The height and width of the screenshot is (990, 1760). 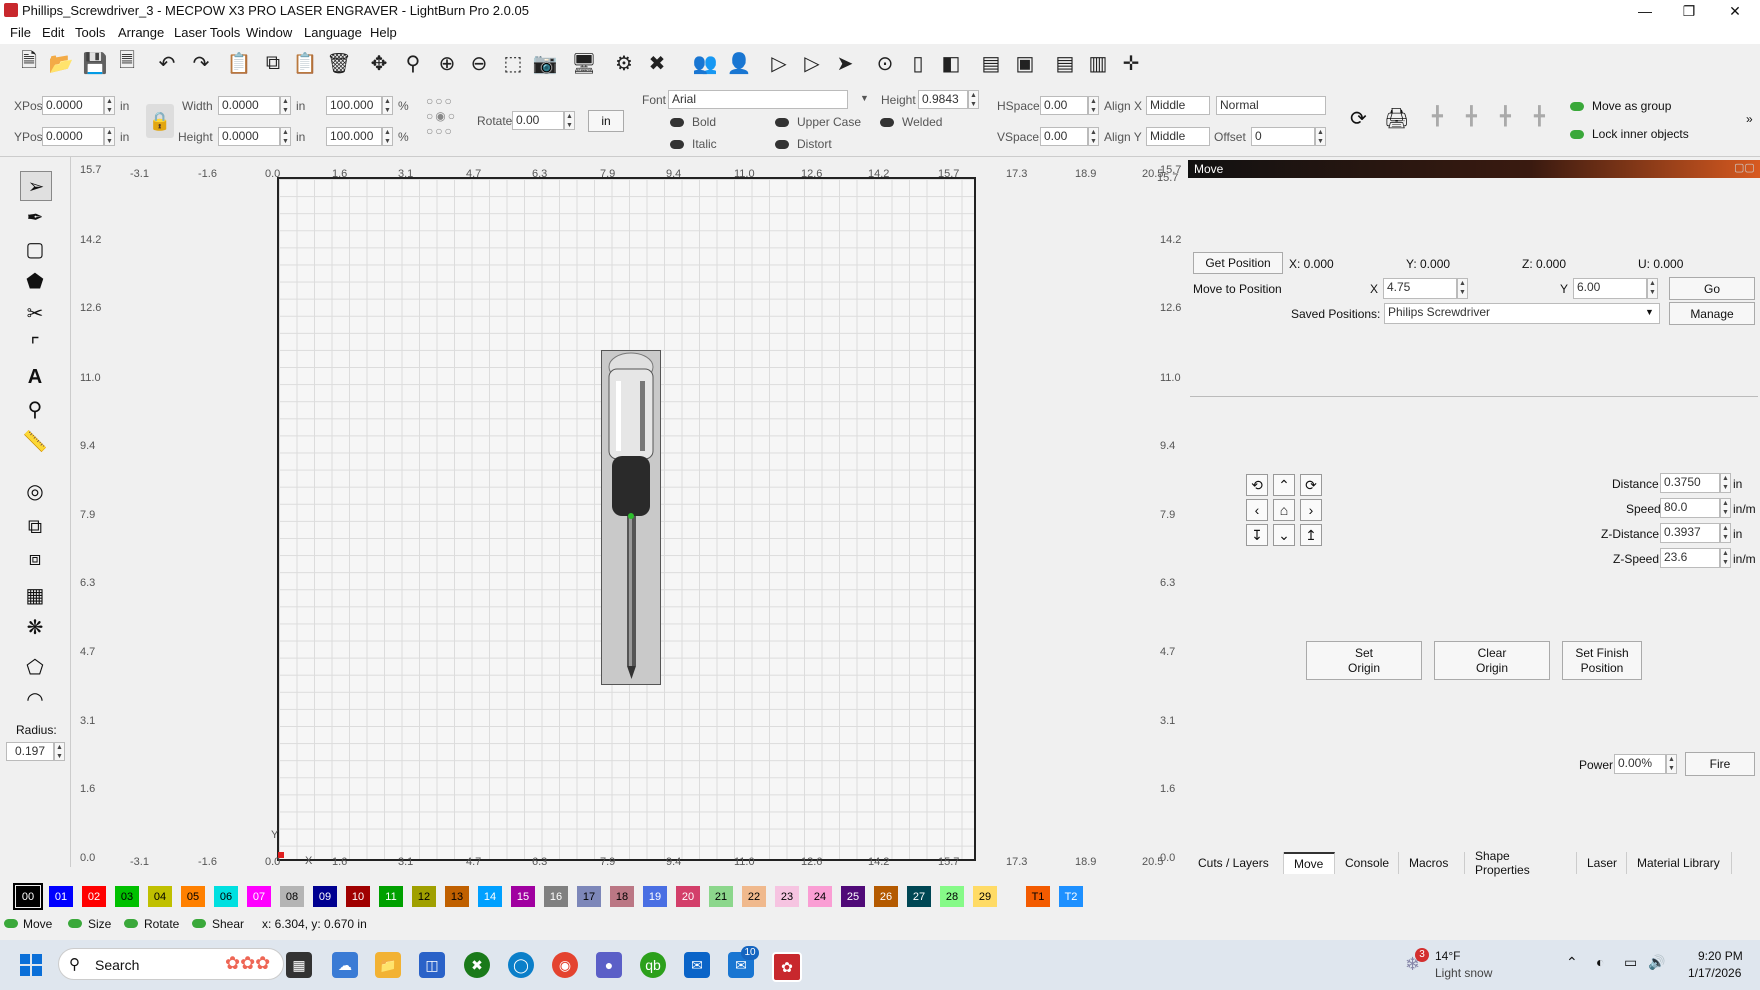 What do you see at coordinates (292, 896) in the screenshot?
I see `layer-swatch-08: 08` at bounding box center [292, 896].